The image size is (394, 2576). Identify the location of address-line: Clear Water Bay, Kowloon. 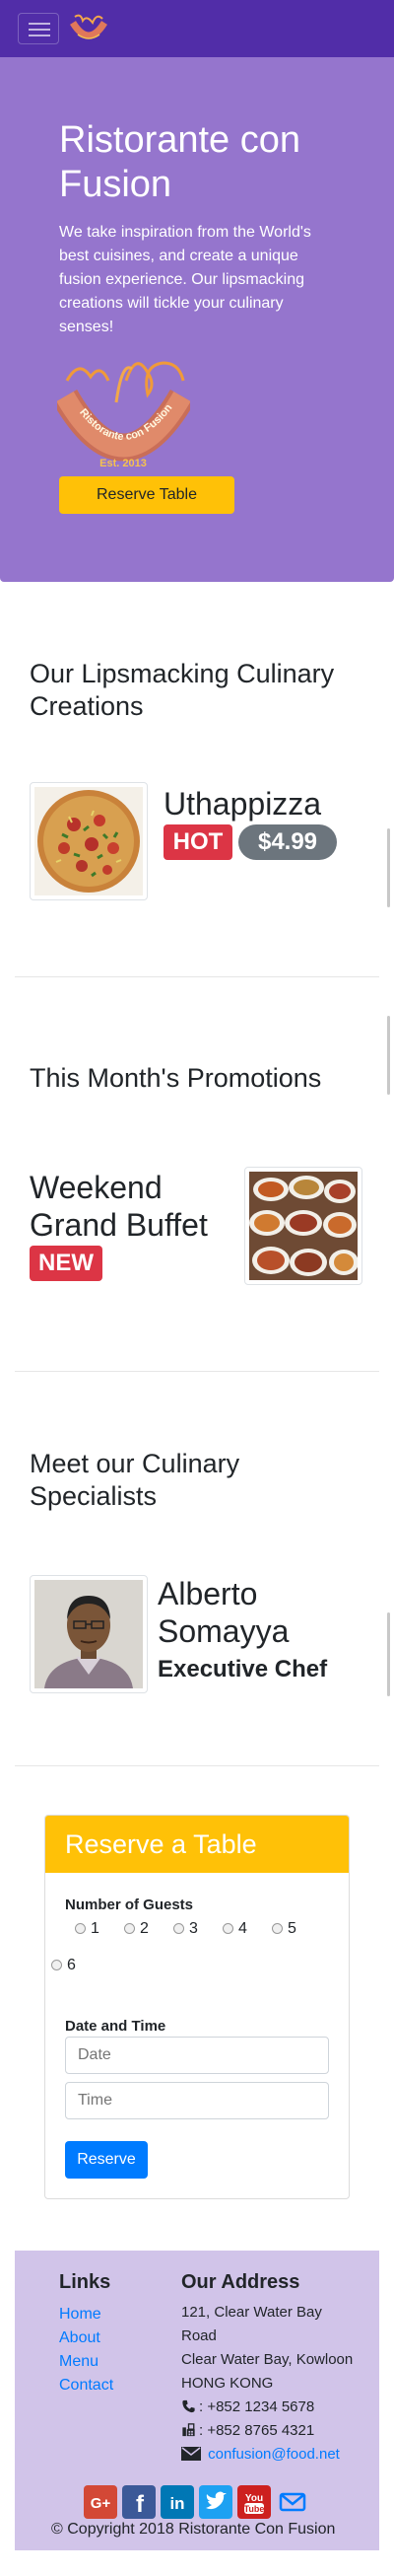
(267, 2359).